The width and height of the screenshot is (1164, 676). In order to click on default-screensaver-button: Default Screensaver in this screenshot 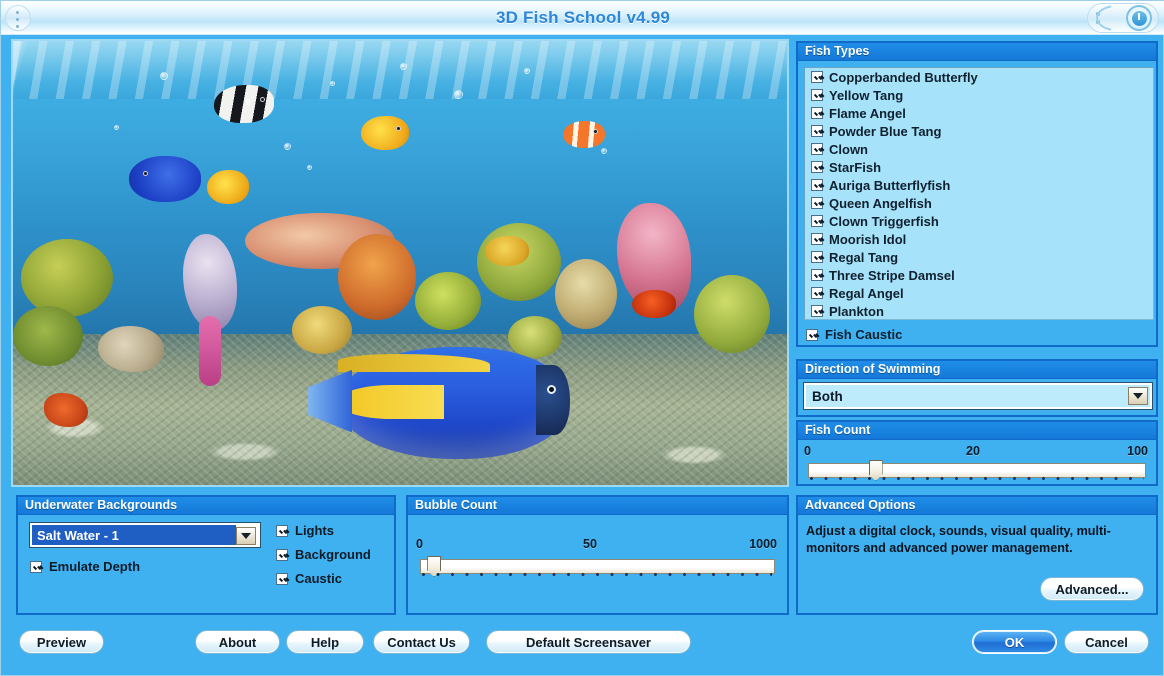, I will do `click(588, 642)`.